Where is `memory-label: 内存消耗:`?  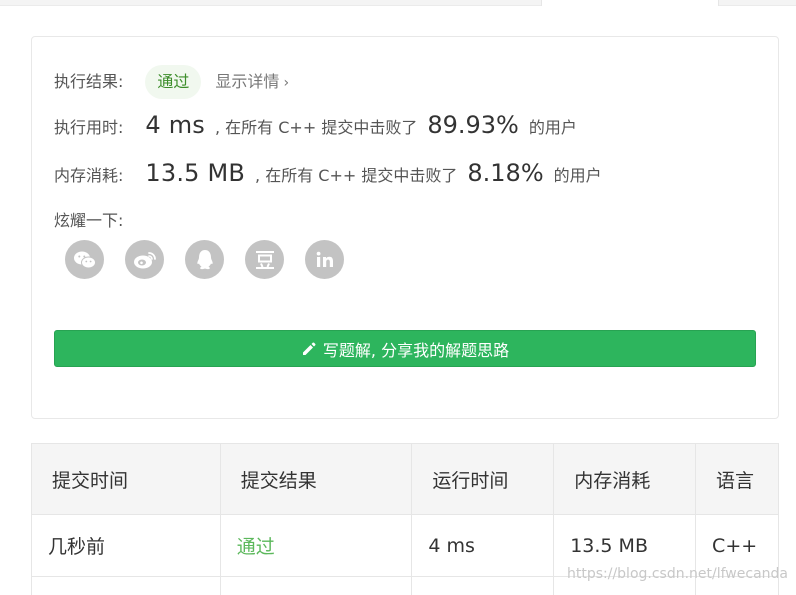
memory-label: 内存消耗: is located at coordinates (89, 175).